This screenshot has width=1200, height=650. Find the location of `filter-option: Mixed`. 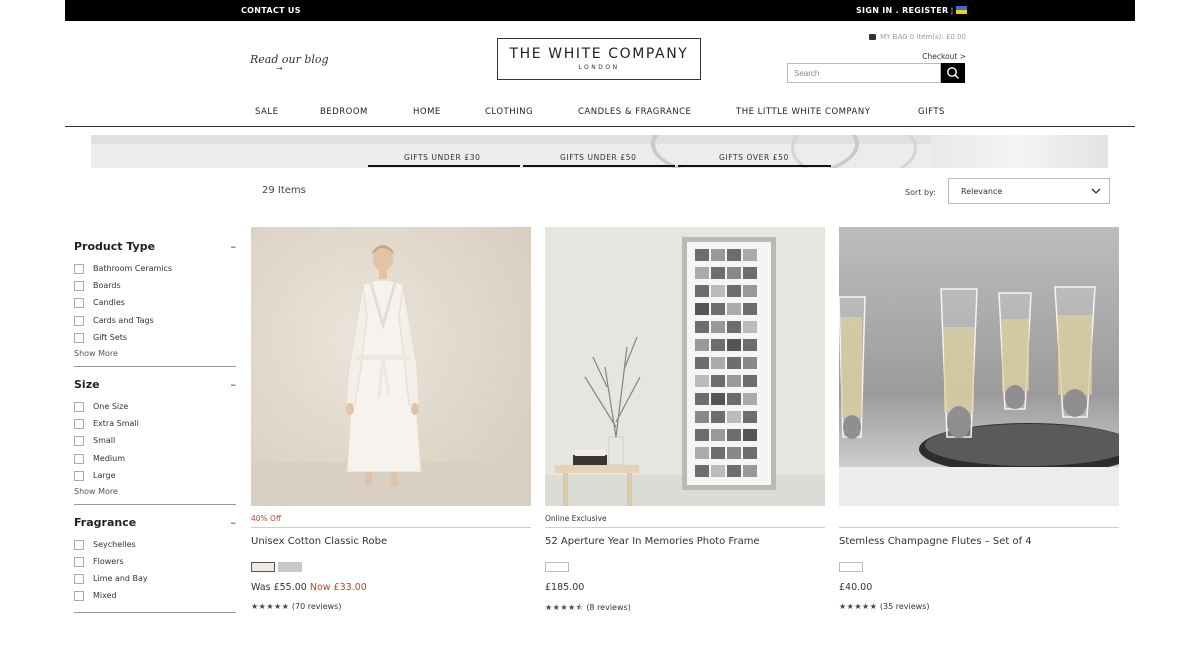

filter-option: Mixed is located at coordinates (155, 596).